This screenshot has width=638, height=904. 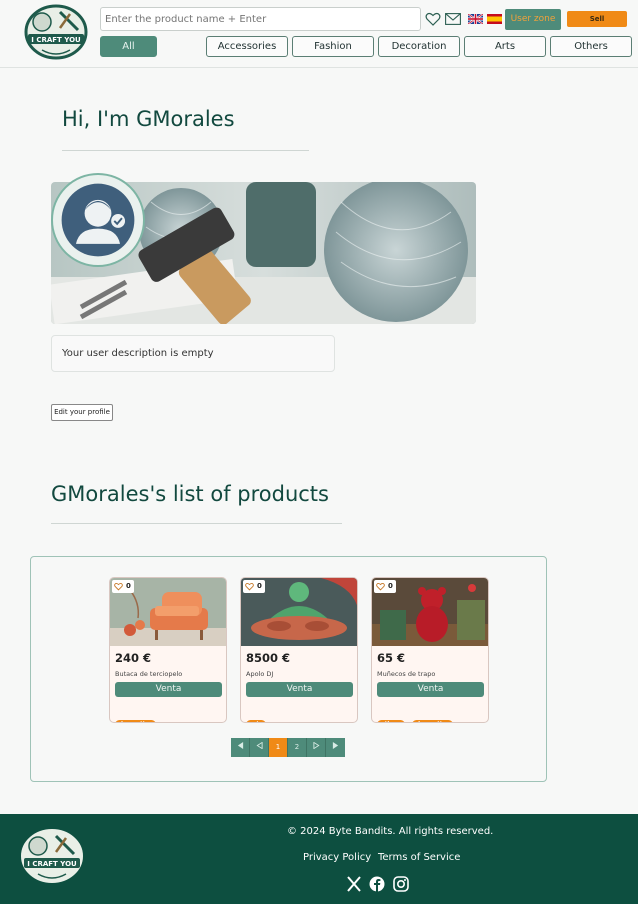 What do you see at coordinates (52, 856) in the screenshot?
I see `footer-logo: I CRAFT YOU` at bounding box center [52, 856].